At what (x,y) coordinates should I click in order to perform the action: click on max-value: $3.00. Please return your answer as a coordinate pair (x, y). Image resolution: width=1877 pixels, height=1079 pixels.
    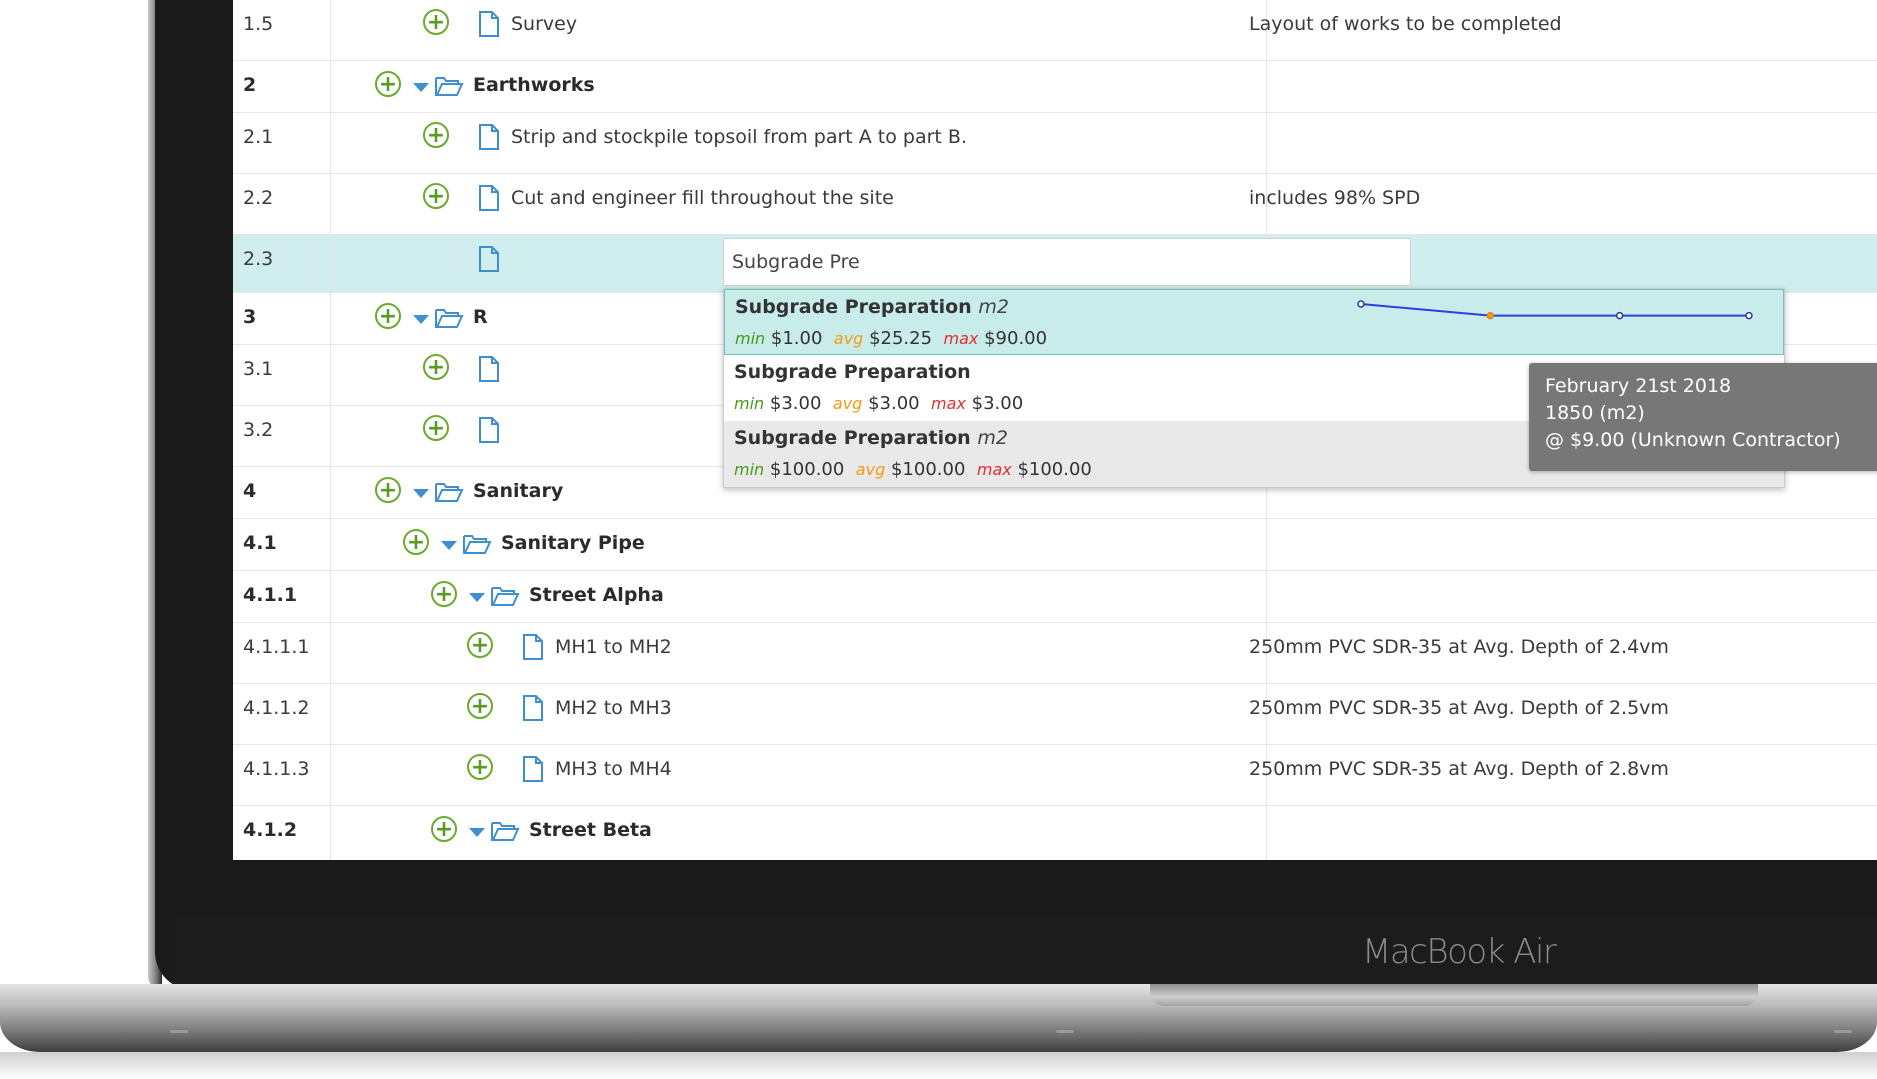
    Looking at the image, I should click on (997, 403).